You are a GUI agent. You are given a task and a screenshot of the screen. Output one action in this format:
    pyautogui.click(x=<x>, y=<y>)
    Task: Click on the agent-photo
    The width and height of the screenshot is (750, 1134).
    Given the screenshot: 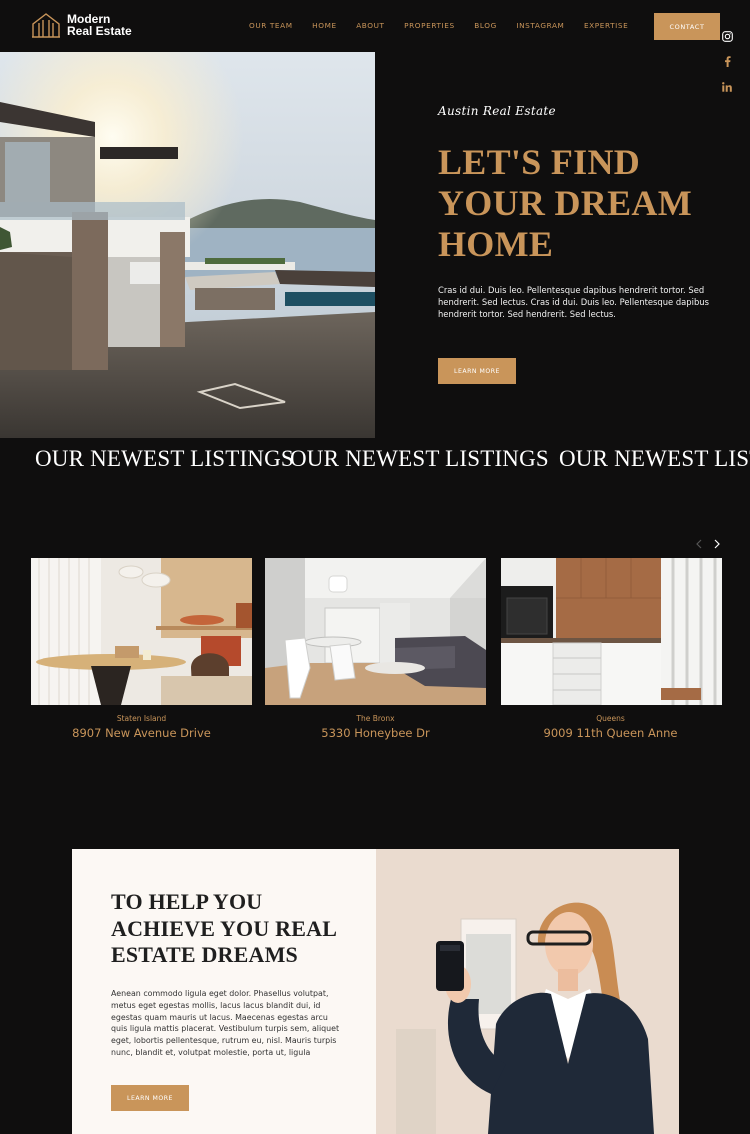 What is the action you would take?
    pyautogui.click(x=527, y=991)
    